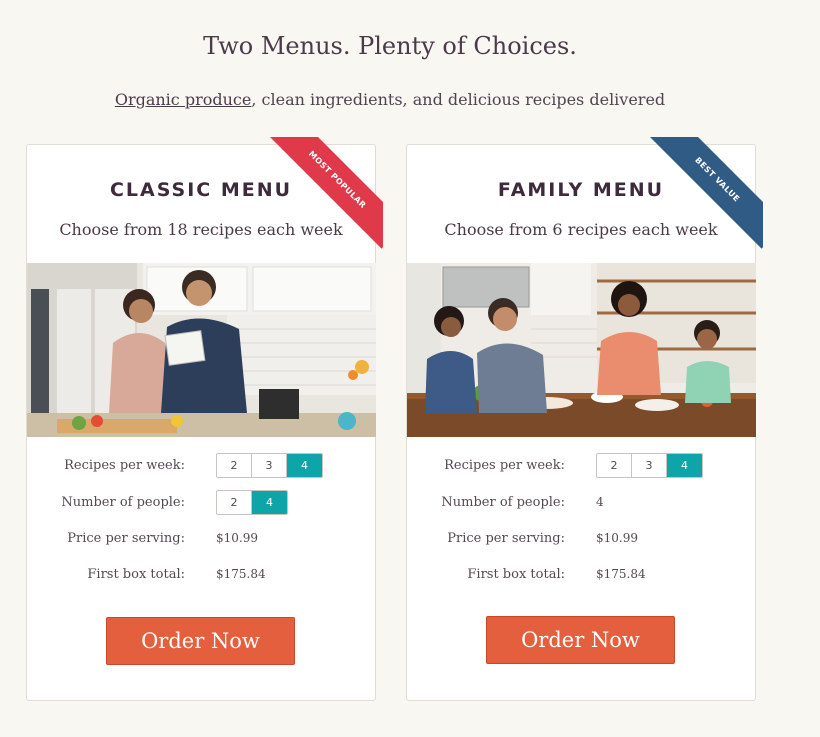 This screenshot has width=820, height=737. I want to click on people-option-4: 4, so click(269, 502).